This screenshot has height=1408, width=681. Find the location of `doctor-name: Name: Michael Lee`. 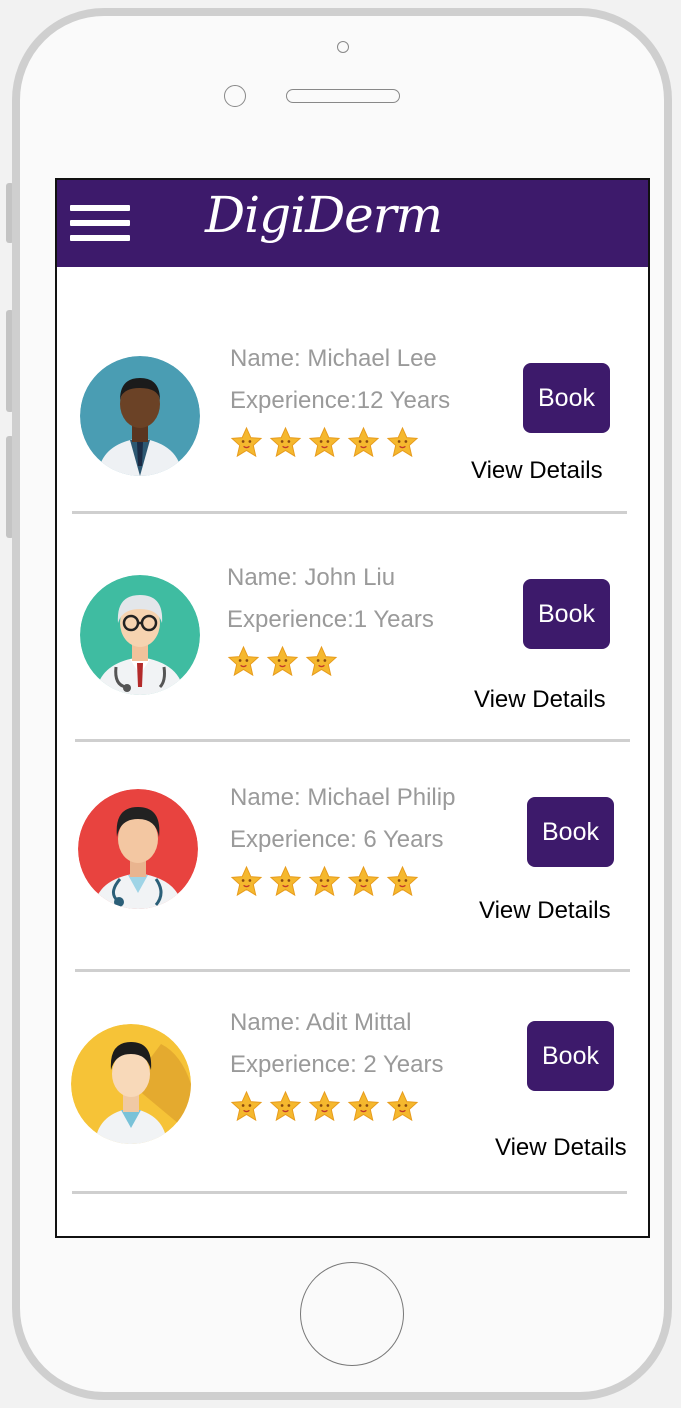

doctor-name: Name: Michael Lee is located at coordinates (333, 358).